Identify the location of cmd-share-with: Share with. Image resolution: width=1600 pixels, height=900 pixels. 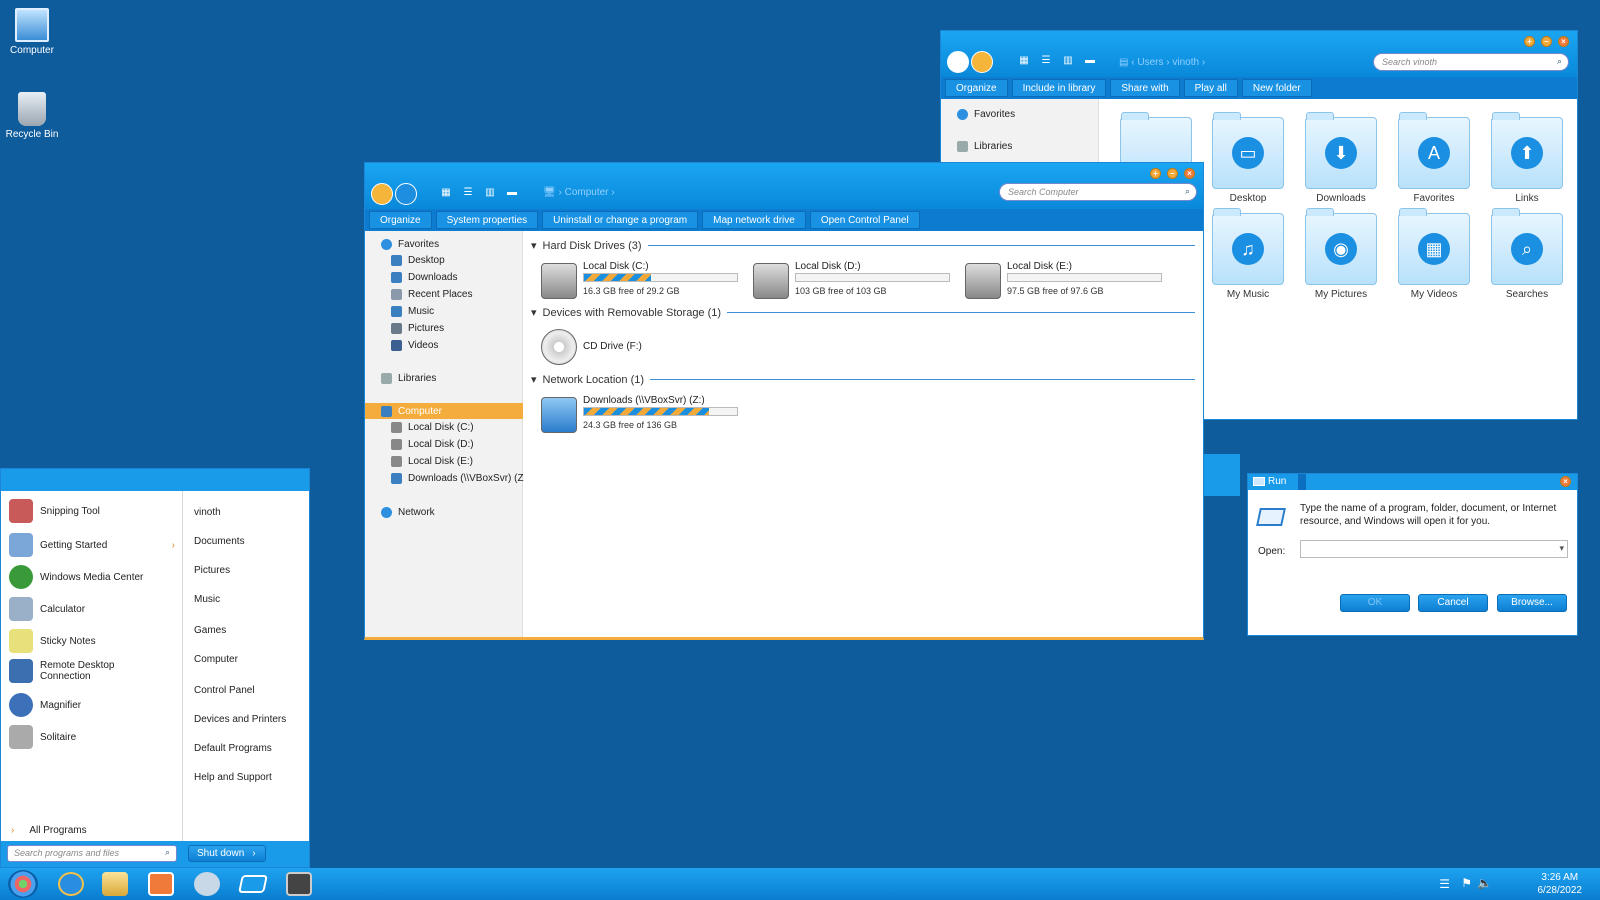
(1145, 88).